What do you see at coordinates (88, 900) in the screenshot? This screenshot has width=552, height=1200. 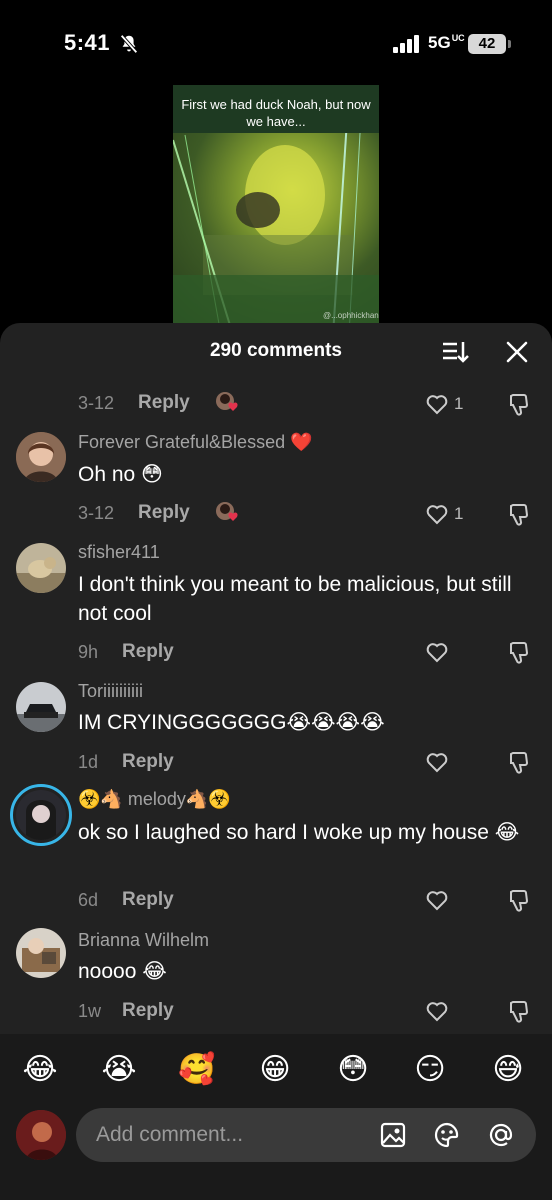 I see `comment-time: 6d` at bounding box center [88, 900].